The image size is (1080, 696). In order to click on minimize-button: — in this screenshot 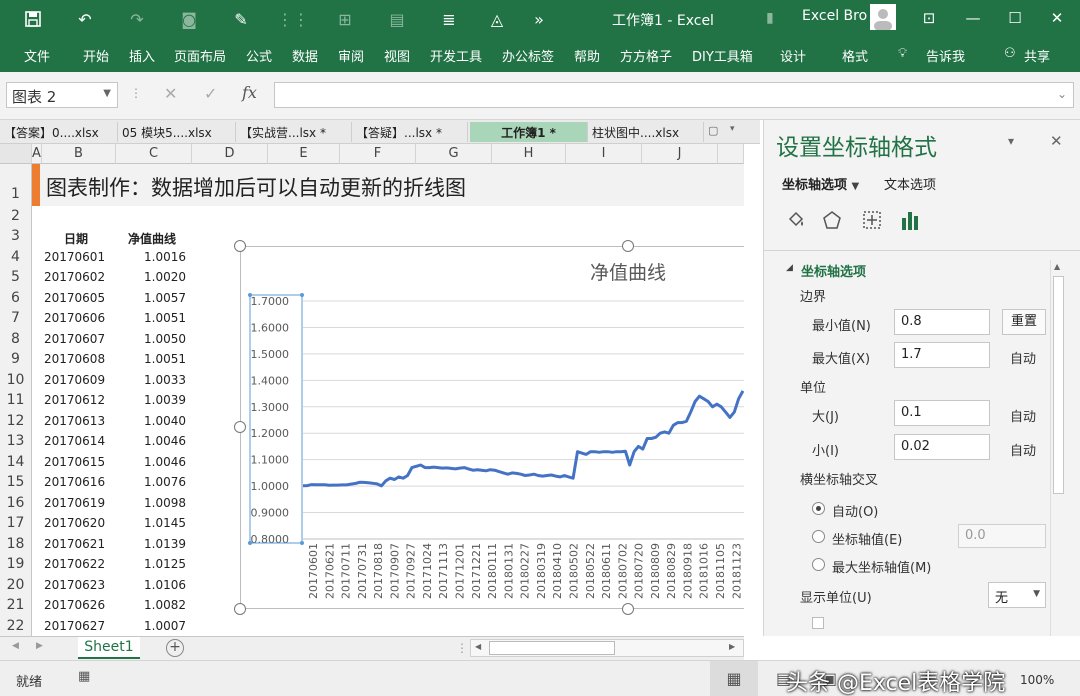, I will do `click(973, 18)`.